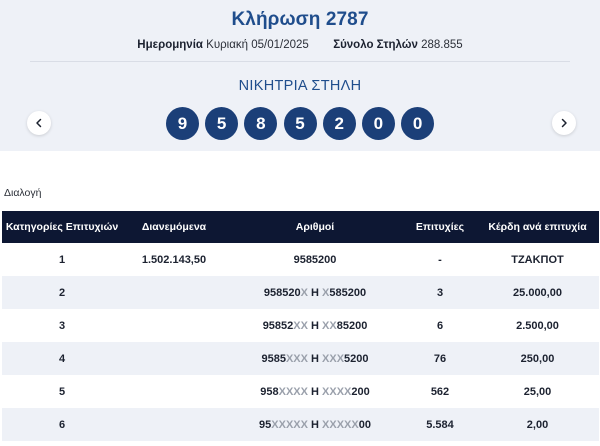 The image size is (600, 446). I want to click on header-numbers: Αριθμοί, so click(315, 227).